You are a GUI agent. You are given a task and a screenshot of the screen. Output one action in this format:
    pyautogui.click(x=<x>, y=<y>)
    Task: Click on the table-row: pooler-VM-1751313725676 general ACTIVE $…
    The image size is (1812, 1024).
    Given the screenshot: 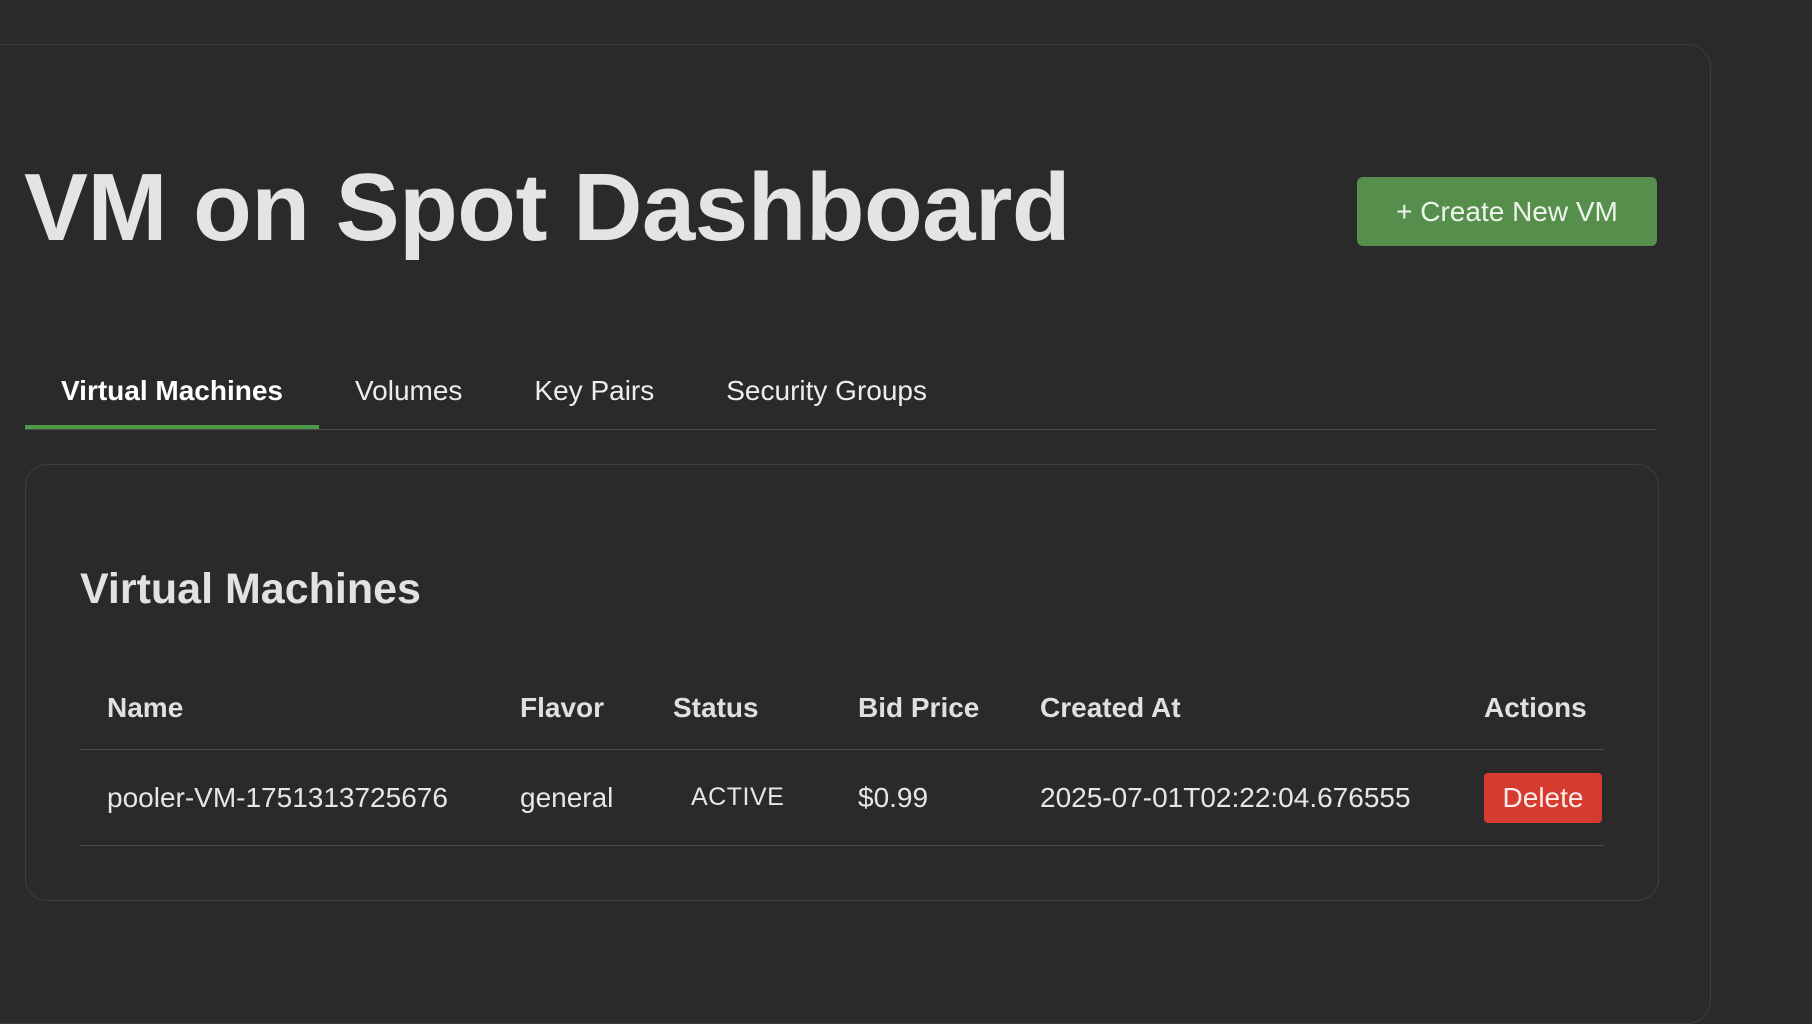 What is the action you would take?
    pyautogui.click(x=842, y=797)
    